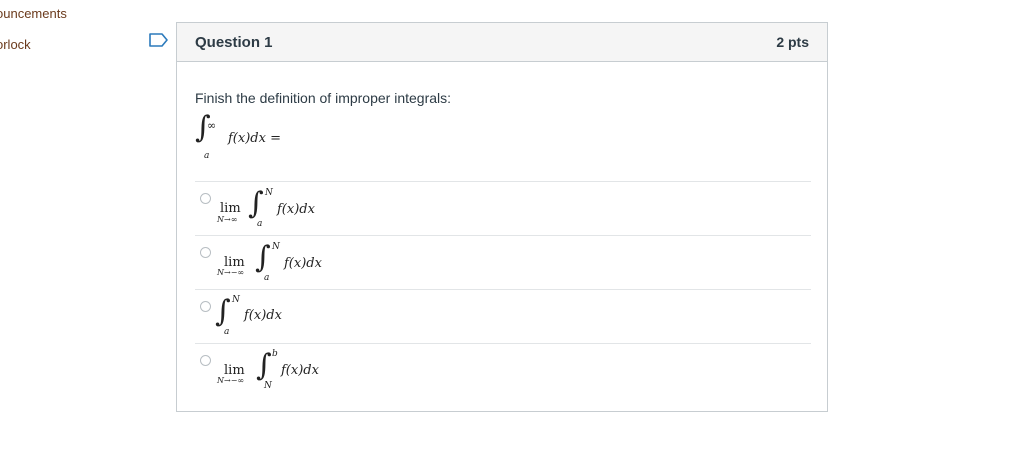  I want to click on stem-integral: ∫ ∞ a f(x)dx =, so click(295, 138).